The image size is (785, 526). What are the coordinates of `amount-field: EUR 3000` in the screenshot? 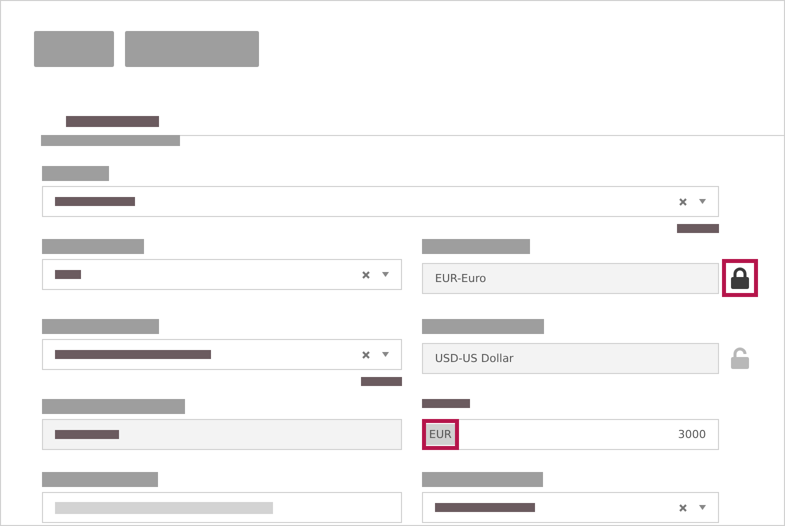 It's located at (570, 434).